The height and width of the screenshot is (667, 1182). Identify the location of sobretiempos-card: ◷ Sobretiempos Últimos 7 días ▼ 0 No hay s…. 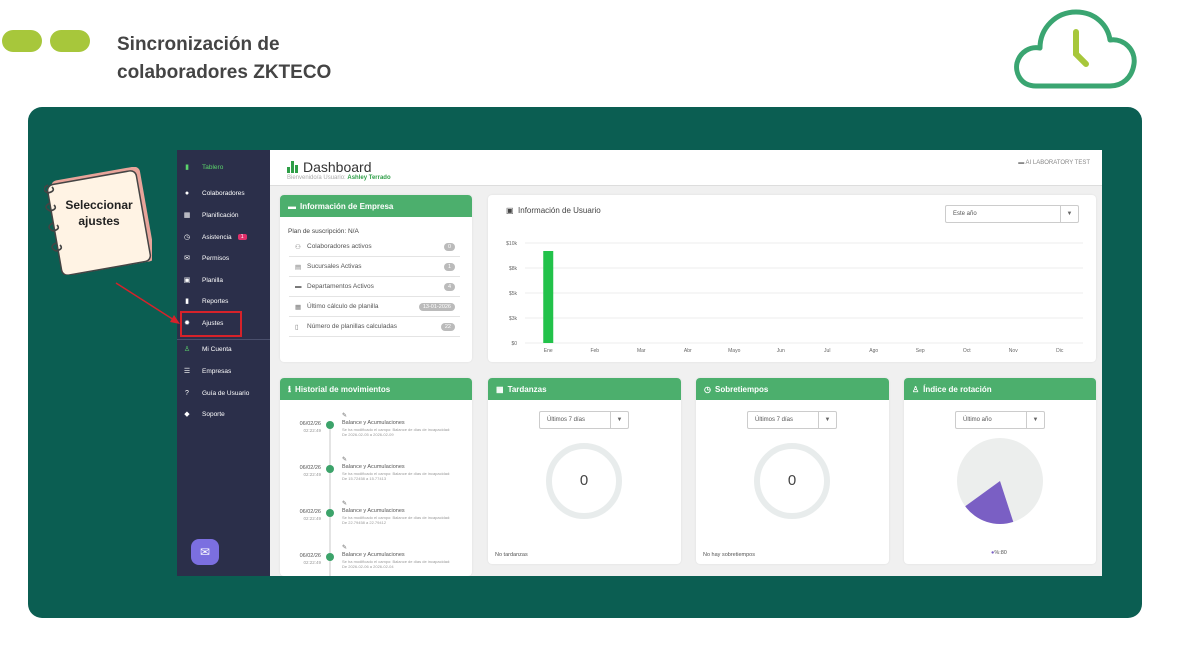
(792, 471).